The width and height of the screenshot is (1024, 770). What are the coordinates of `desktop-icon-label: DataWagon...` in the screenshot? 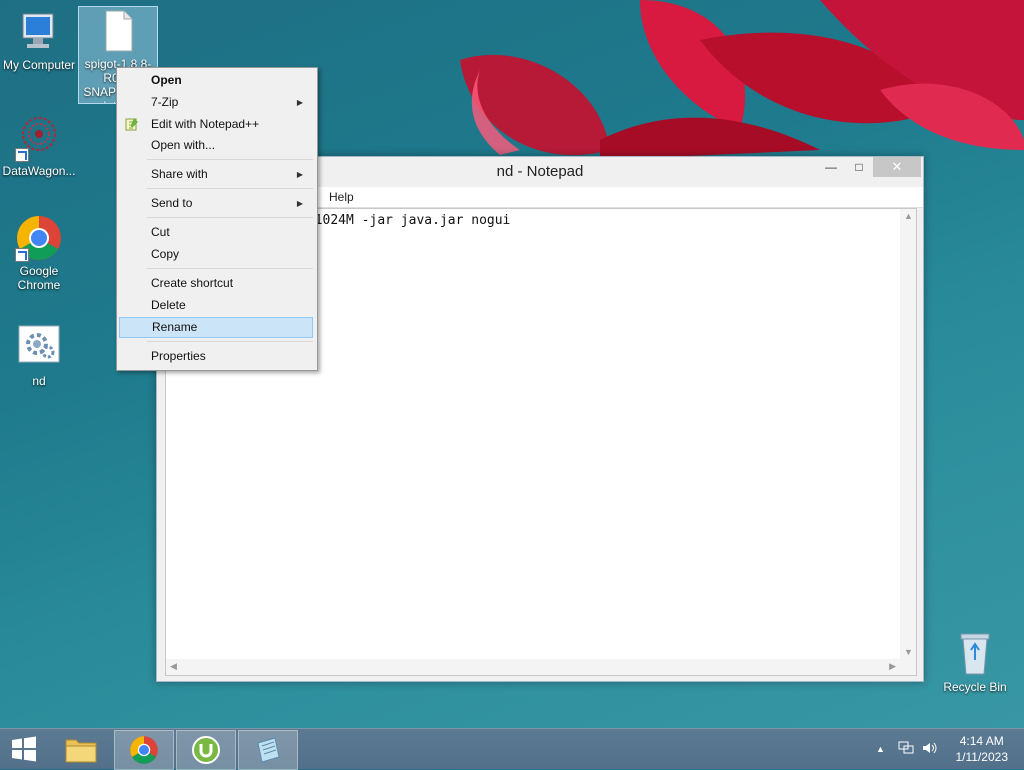 It's located at (39, 171).